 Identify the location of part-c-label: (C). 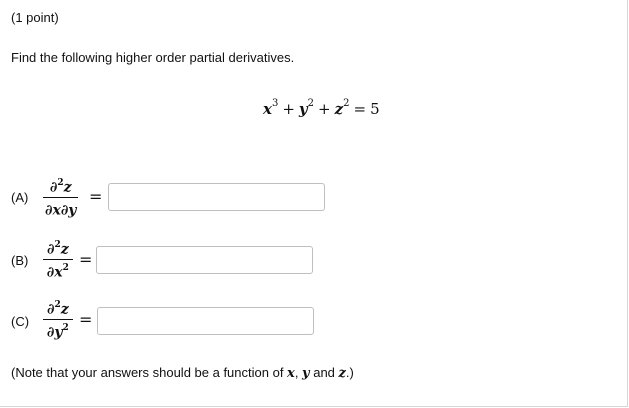
(20, 321).